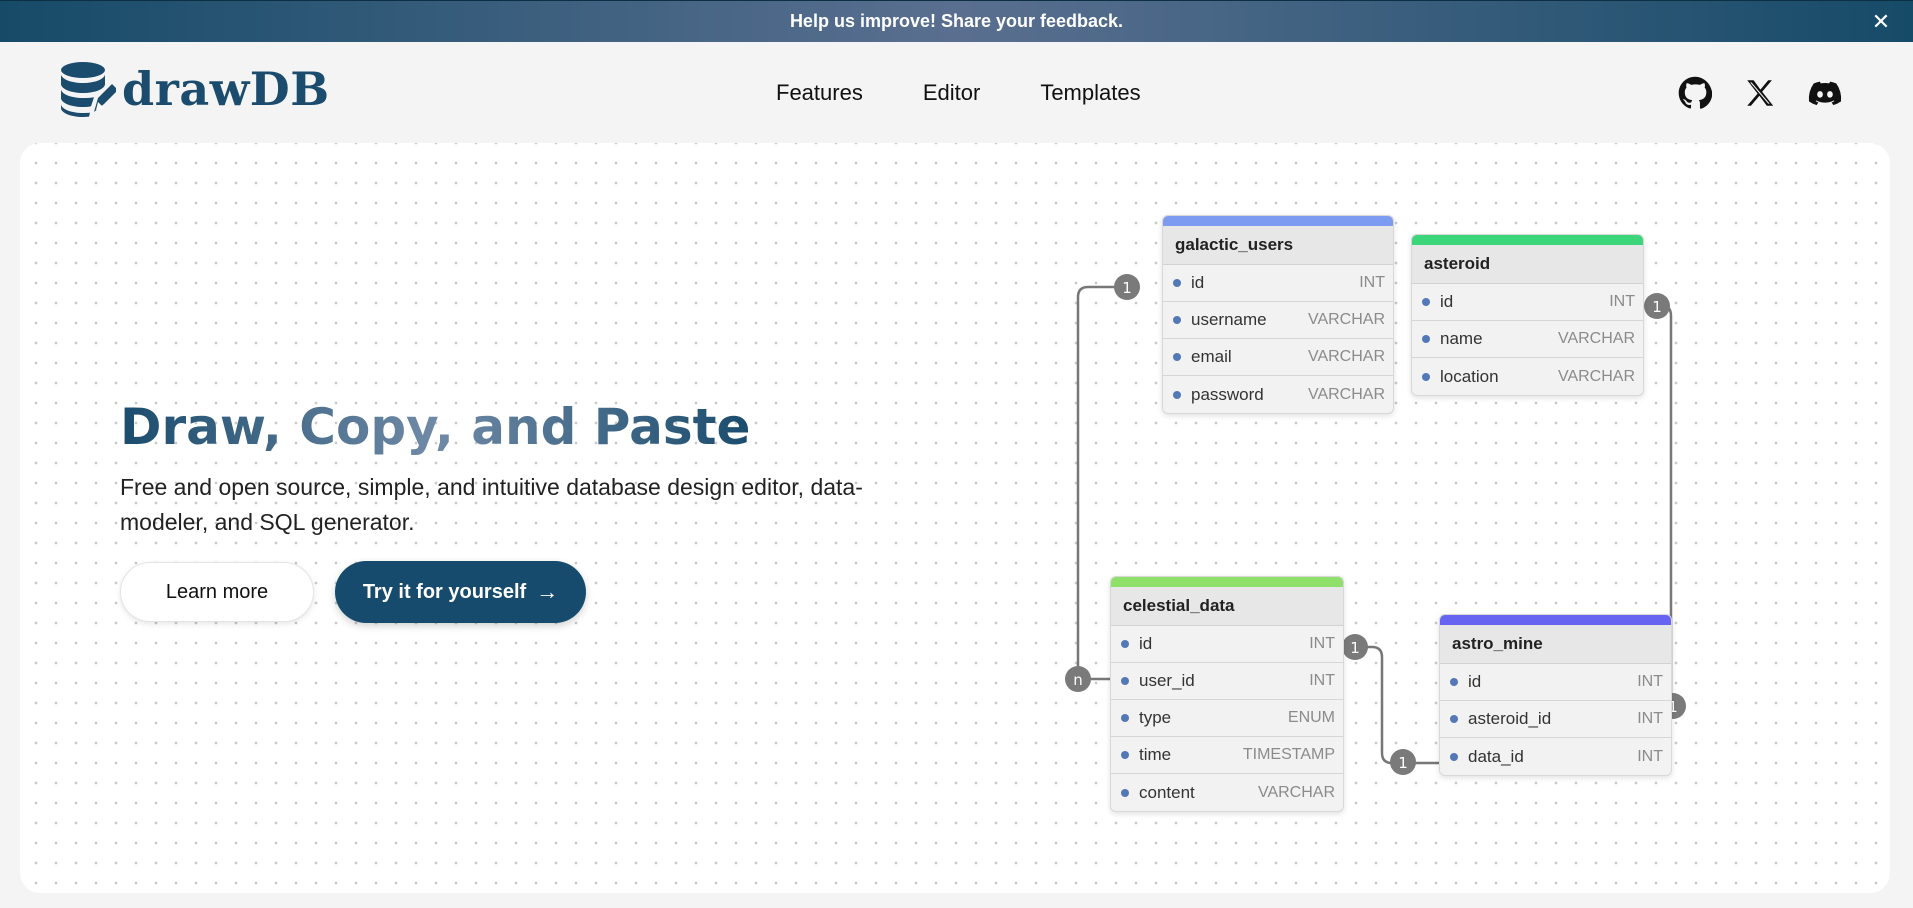 This screenshot has width=1913, height=908. I want to click on table-field: user_id INT, so click(1227, 681).